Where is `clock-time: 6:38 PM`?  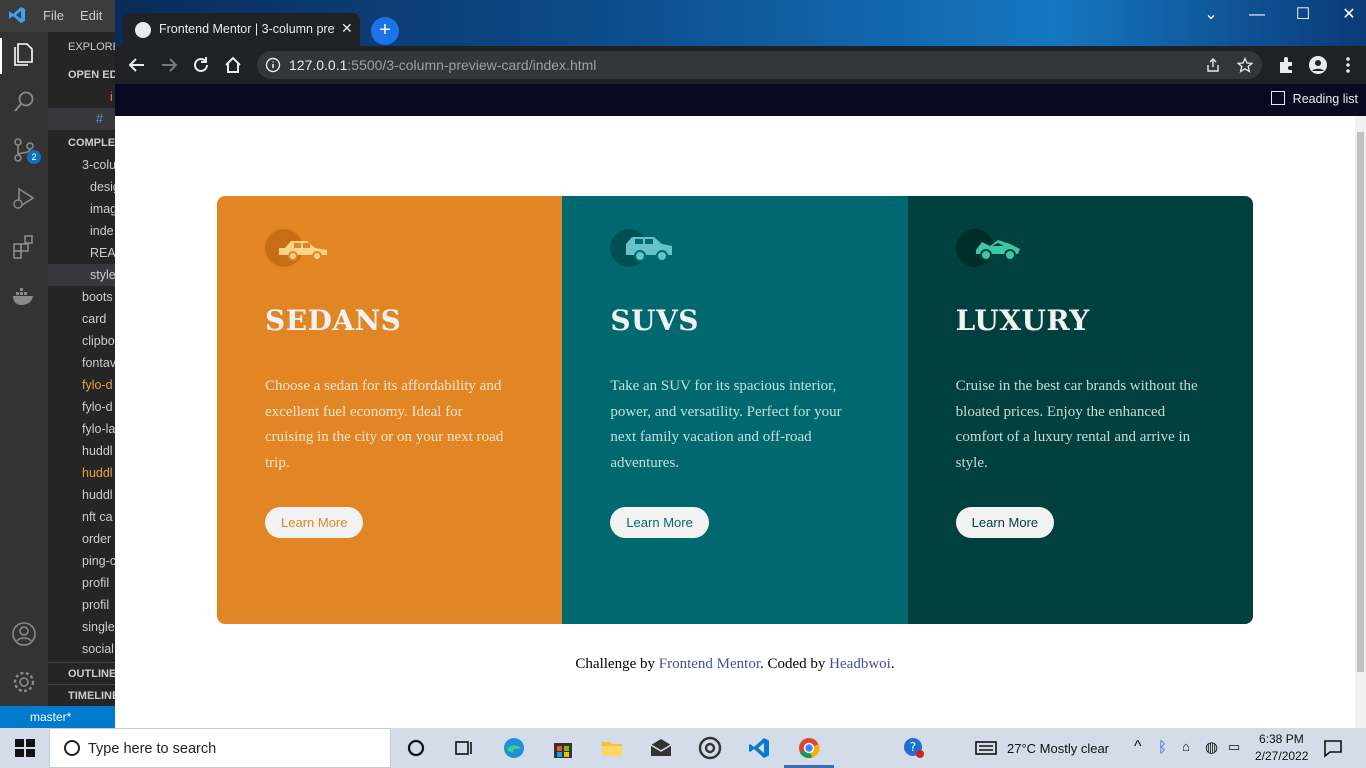 clock-time: 6:38 PM is located at coordinates (1281, 739).